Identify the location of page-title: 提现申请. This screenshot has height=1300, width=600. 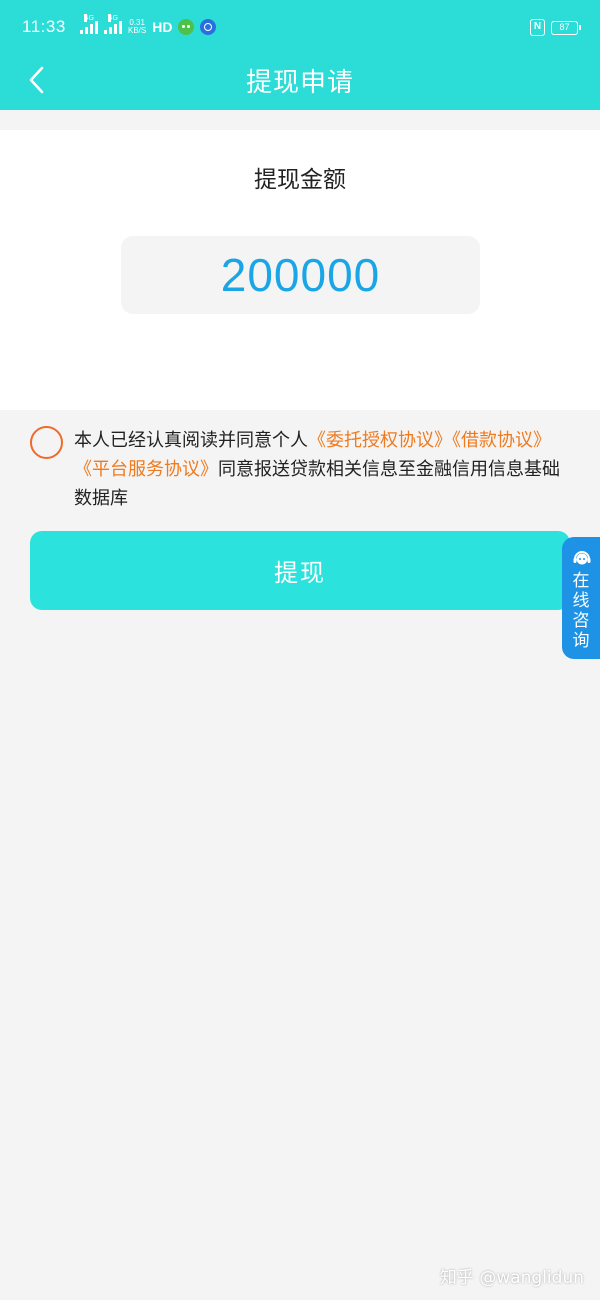
(299, 83).